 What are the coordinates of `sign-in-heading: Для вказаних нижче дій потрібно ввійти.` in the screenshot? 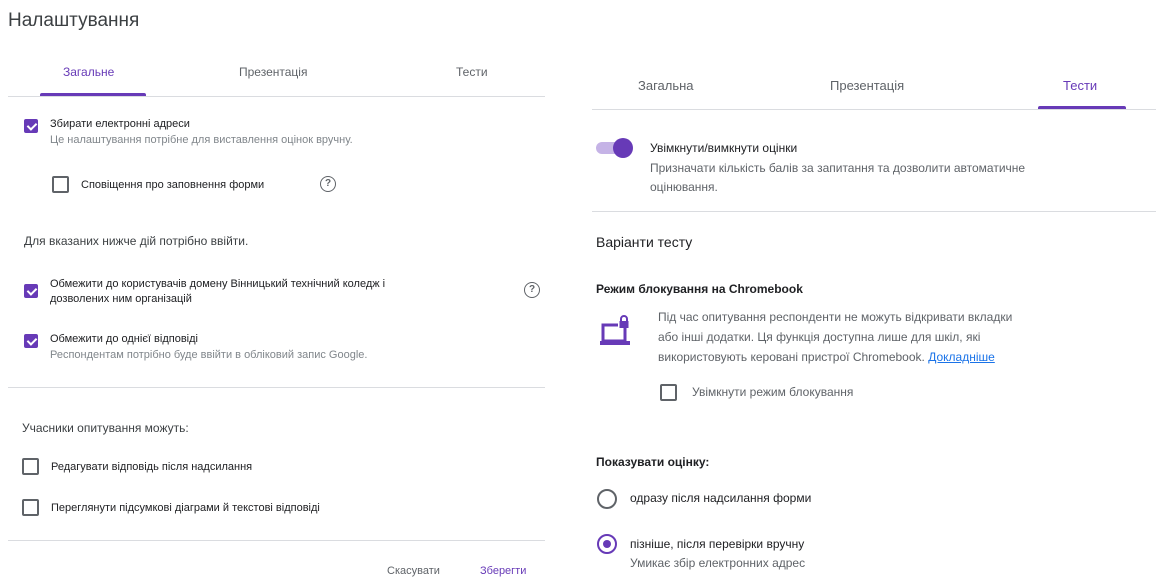 It's located at (136, 241).